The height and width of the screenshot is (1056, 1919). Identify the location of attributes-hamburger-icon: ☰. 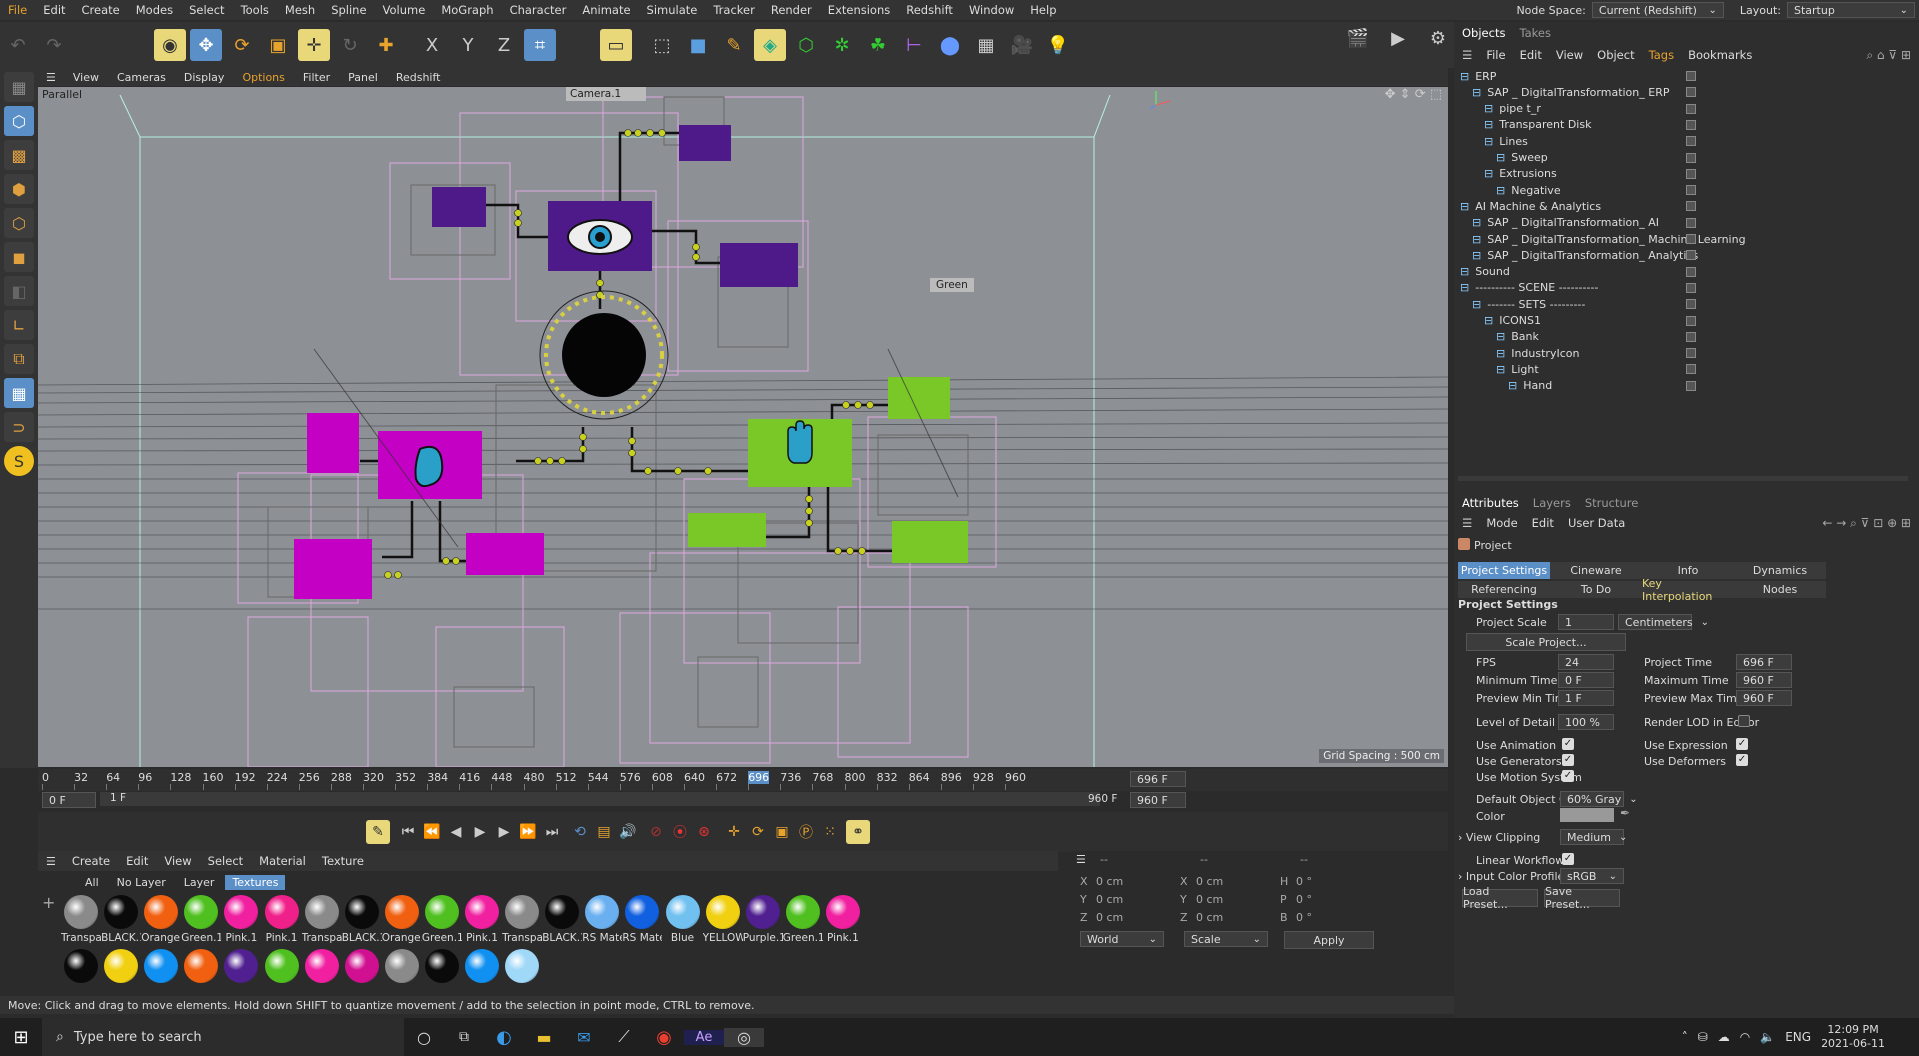
(1467, 523).